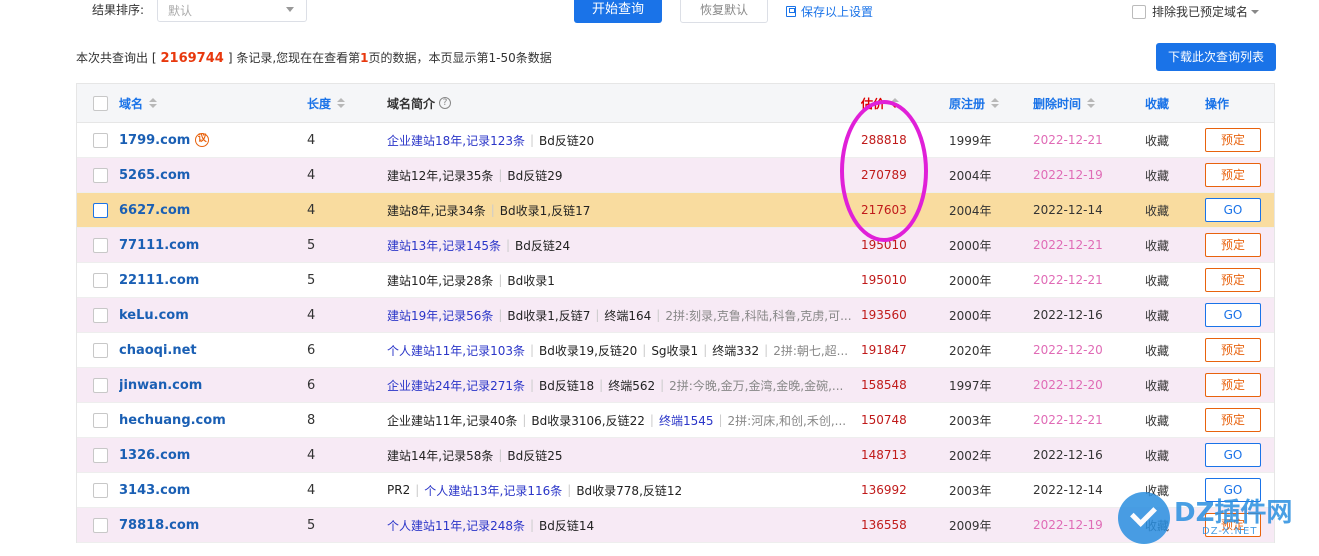 The width and height of the screenshot is (1319, 556). What do you see at coordinates (566, 525) in the screenshot?
I see `desc-segment: Bd反链14` at bounding box center [566, 525].